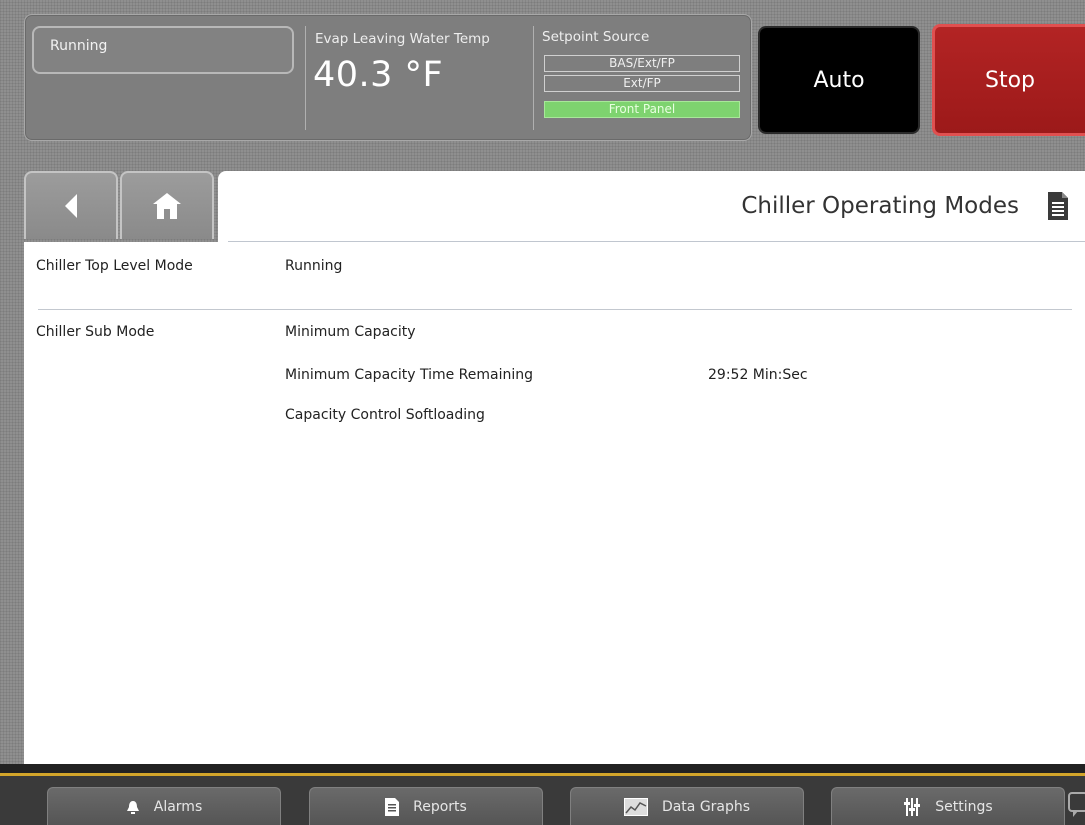  Describe the element at coordinates (555, 309) in the screenshot. I see `row-divider` at that location.